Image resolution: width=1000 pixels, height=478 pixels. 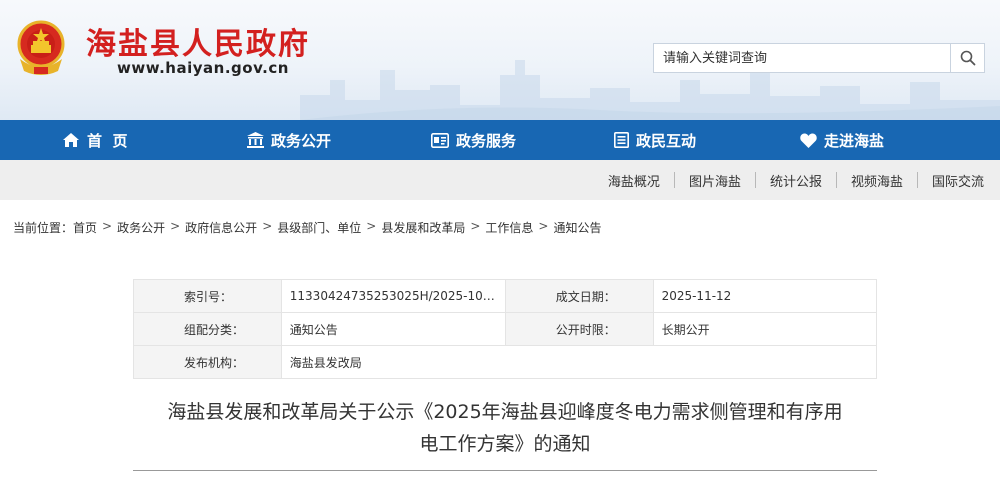 I want to click on building-icon, so click(x=255, y=140).